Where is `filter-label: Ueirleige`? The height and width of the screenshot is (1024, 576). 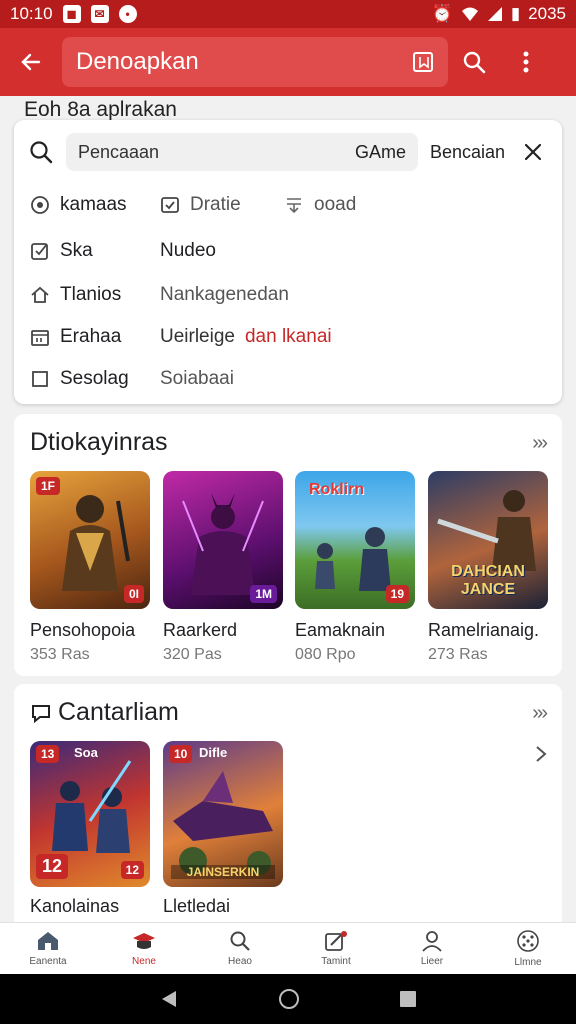
filter-label: Ueirleige is located at coordinates (197, 336).